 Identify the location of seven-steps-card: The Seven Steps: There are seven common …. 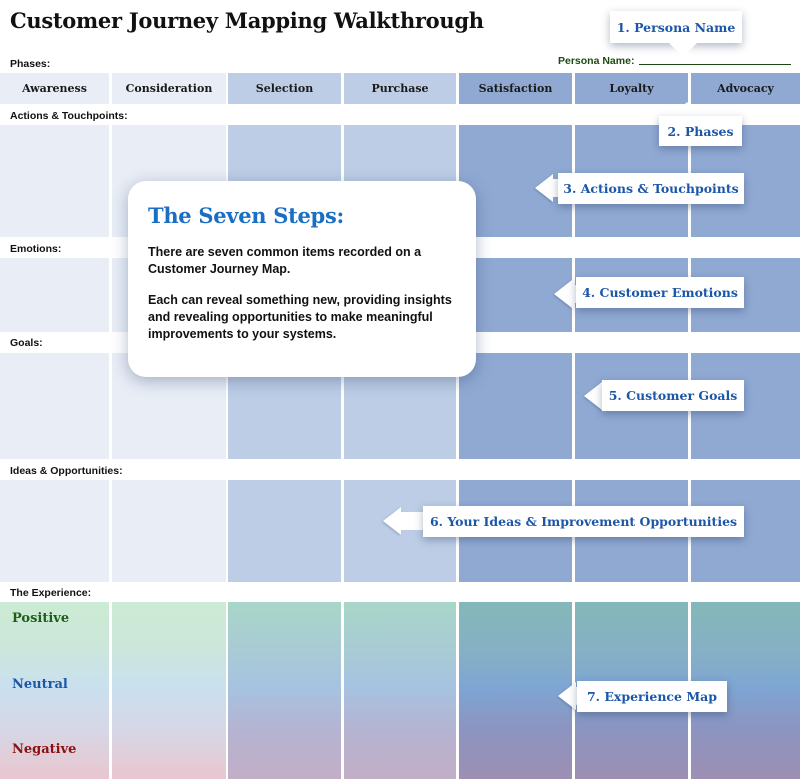
(302, 279).